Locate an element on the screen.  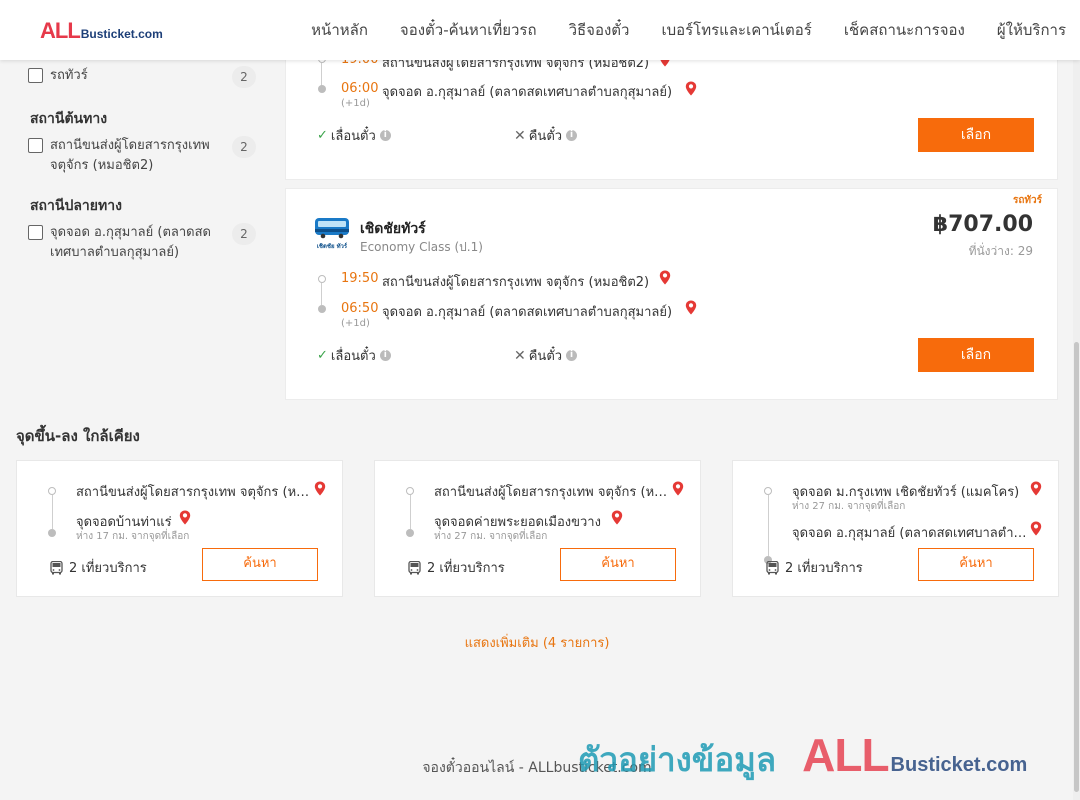
nav-search-trips: จองตั๋ว-ค้นหาเที่ยวรถ is located at coordinates (468, 30).